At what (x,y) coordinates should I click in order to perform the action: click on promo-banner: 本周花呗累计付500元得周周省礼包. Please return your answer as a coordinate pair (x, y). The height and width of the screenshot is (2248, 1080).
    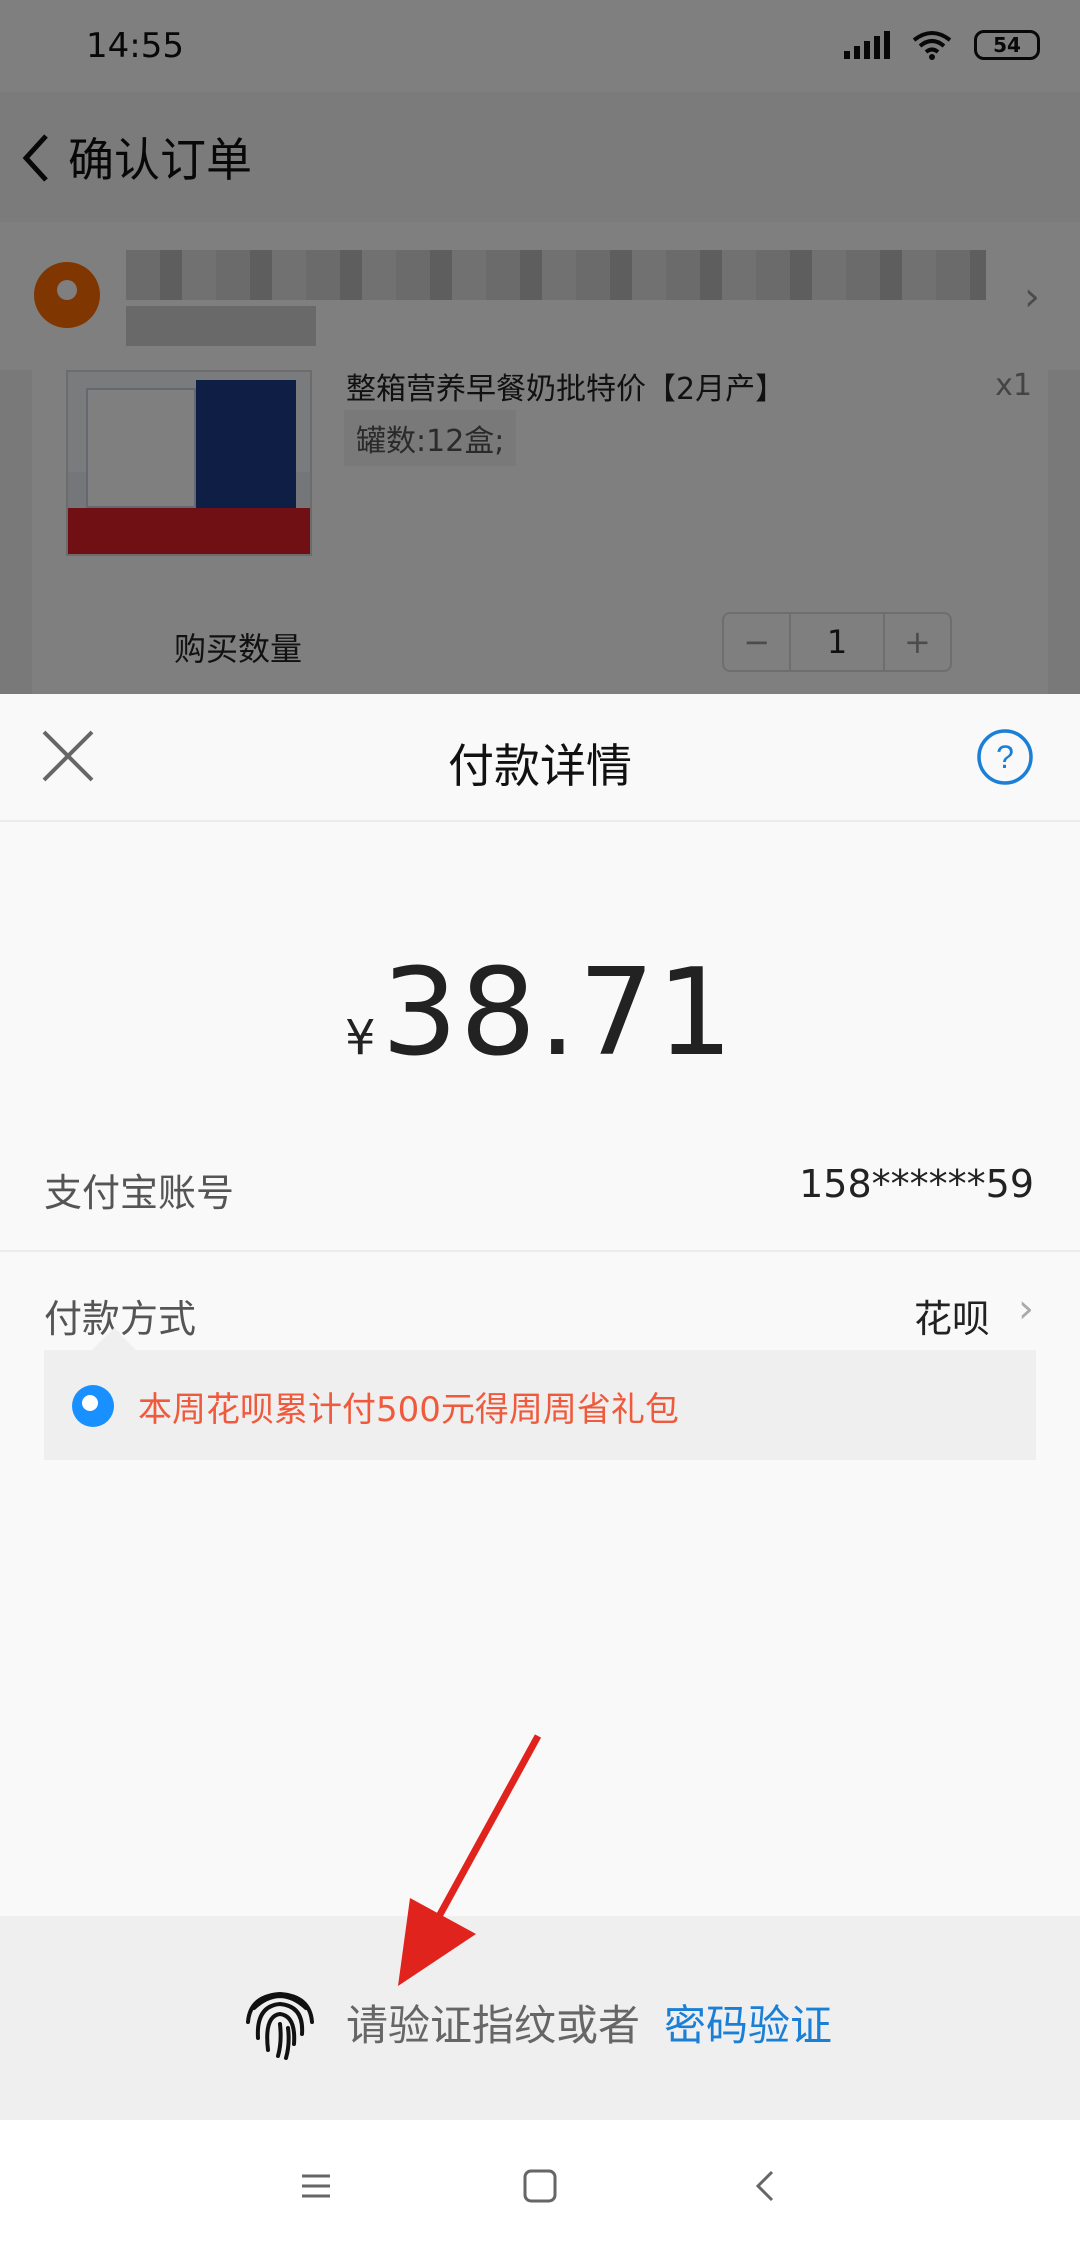
    Looking at the image, I should click on (540, 1394).